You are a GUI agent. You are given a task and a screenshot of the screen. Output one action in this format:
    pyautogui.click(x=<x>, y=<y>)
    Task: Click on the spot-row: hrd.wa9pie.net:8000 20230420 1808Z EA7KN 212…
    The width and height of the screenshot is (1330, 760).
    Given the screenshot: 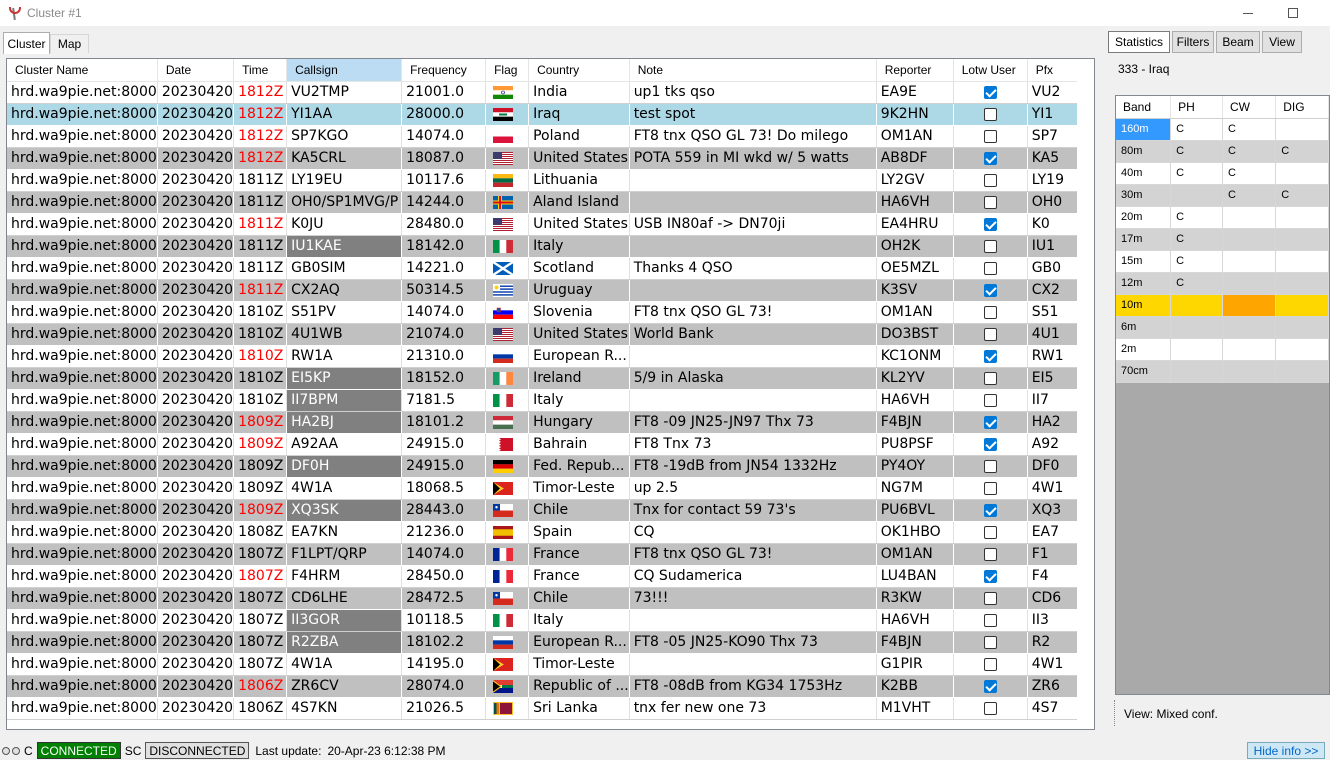 What is the action you would take?
    pyautogui.click(x=546, y=532)
    